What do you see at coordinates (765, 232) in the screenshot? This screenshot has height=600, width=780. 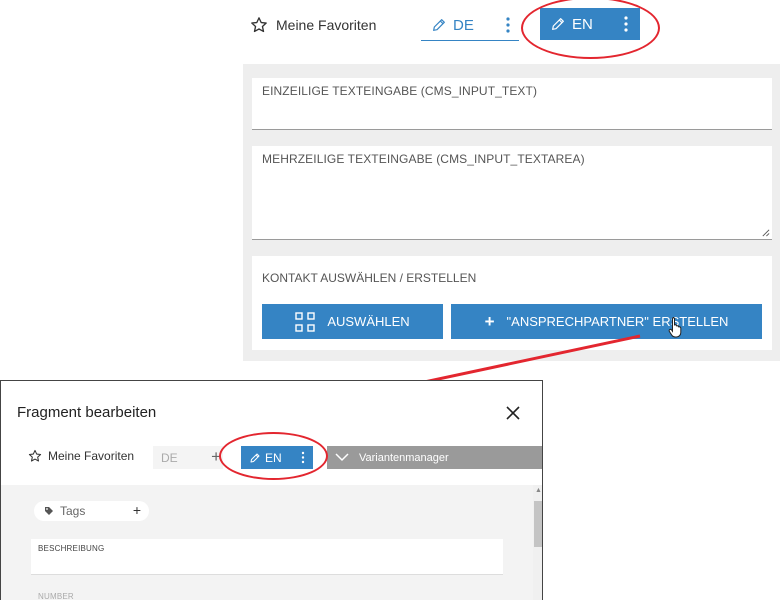 I see `resize-grip-icon` at bounding box center [765, 232].